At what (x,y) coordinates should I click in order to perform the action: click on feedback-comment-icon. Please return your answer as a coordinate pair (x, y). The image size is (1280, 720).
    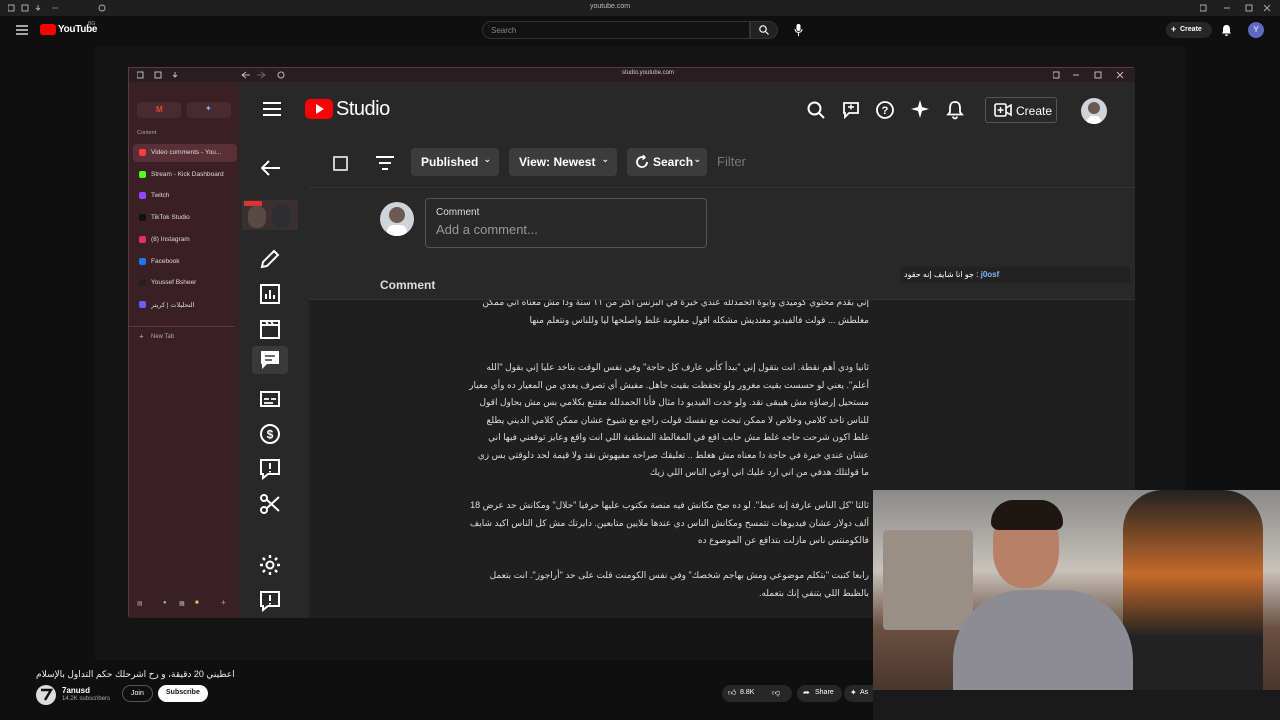
    Looking at the image, I should click on (851, 110).